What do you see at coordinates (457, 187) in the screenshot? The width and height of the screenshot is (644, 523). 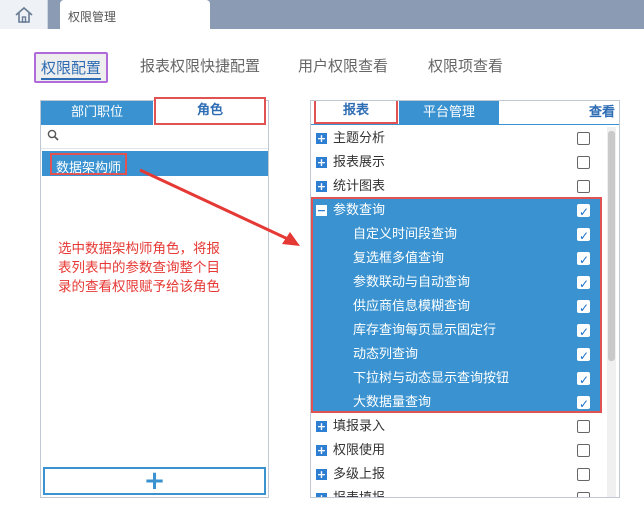 I see `tree-row: + 统计图表` at bounding box center [457, 187].